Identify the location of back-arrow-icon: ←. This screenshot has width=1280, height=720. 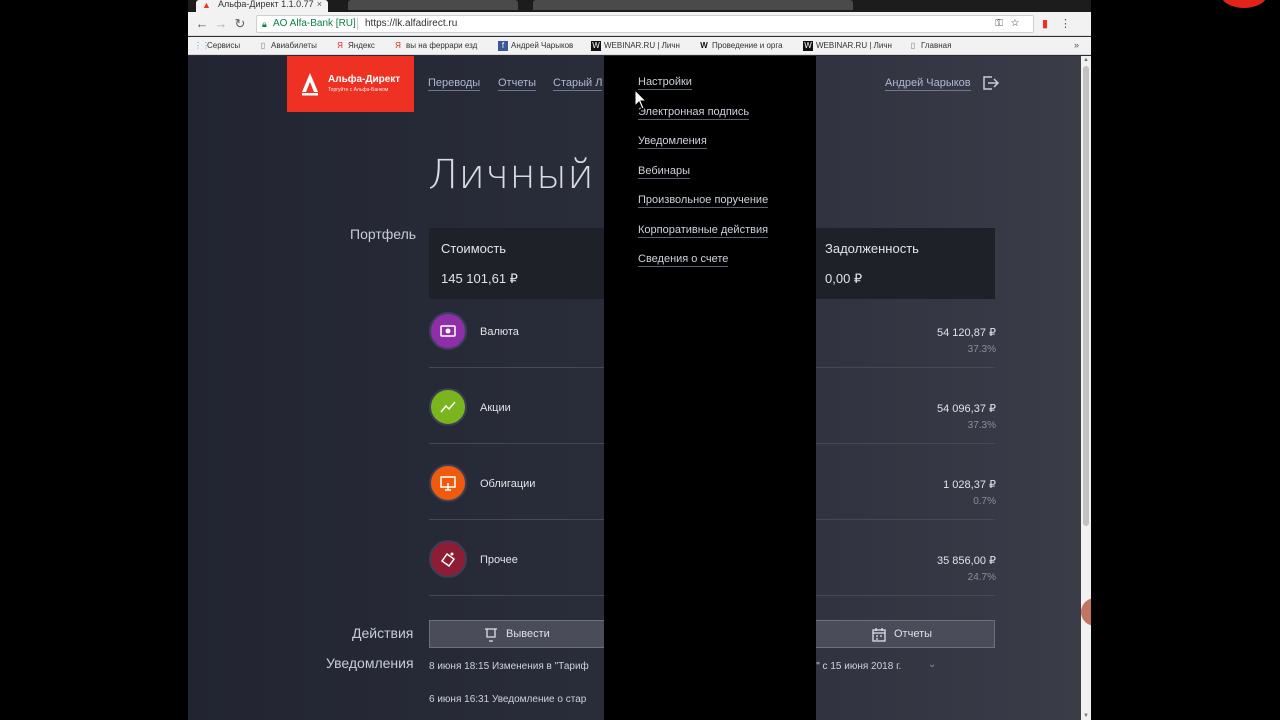
(202, 24).